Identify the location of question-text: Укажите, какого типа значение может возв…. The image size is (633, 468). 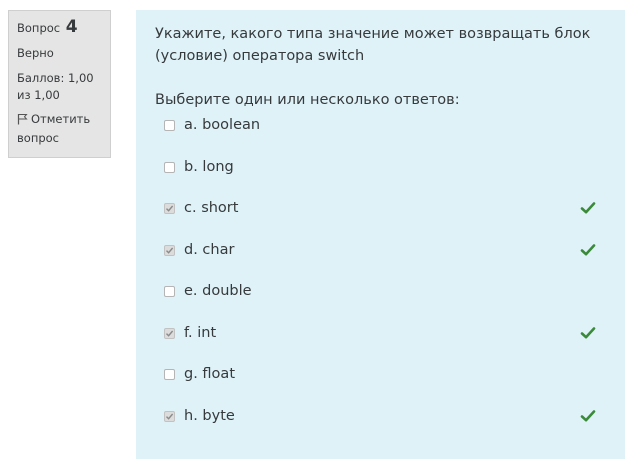
(373, 45).